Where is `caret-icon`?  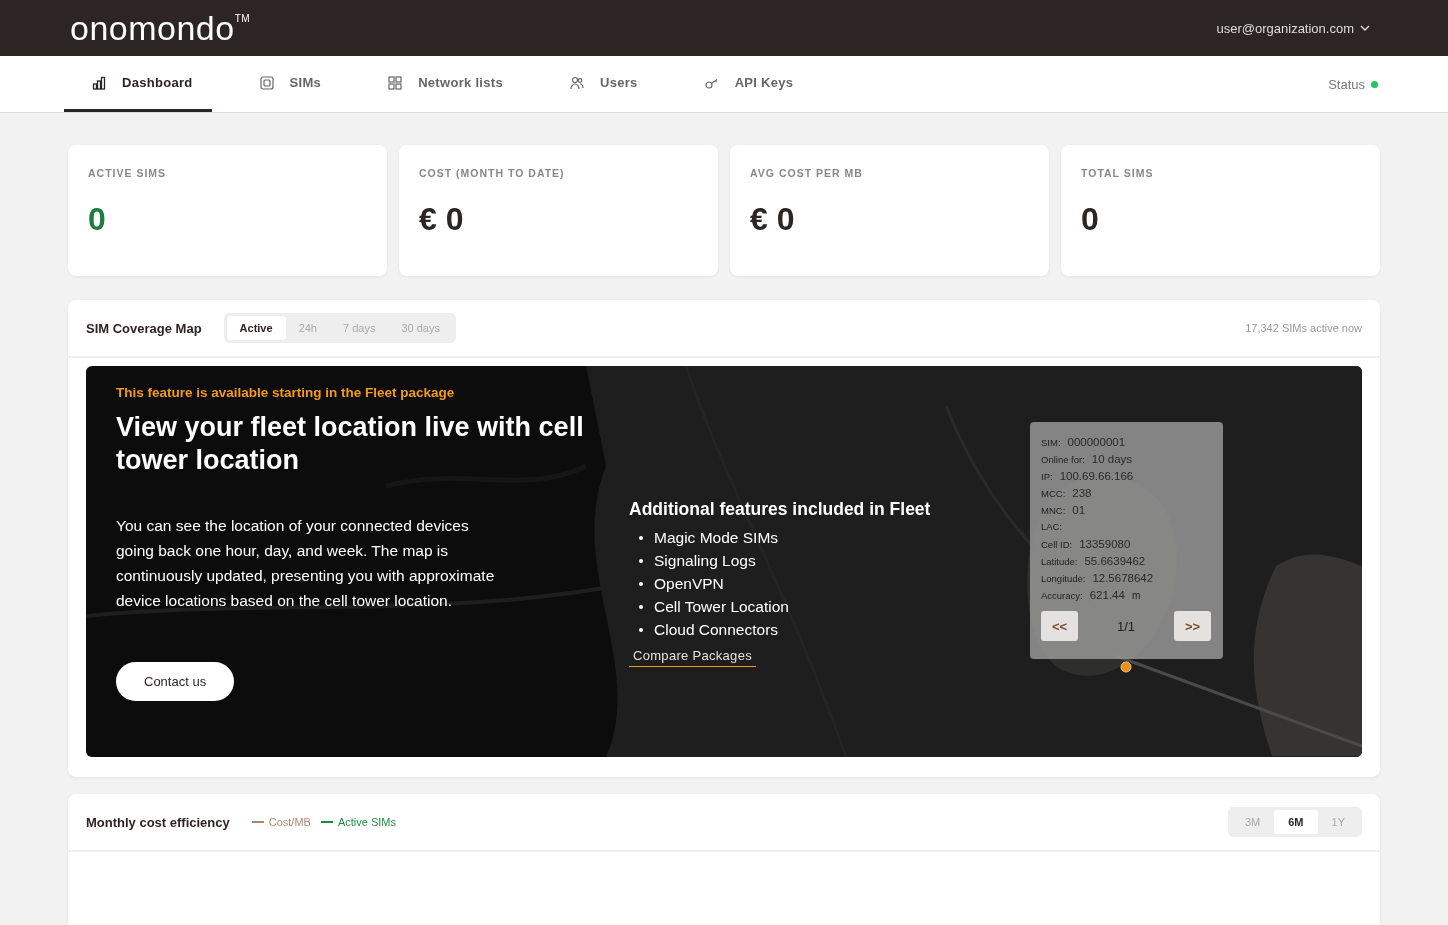
caret-icon is located at coordinates (1365, 28).